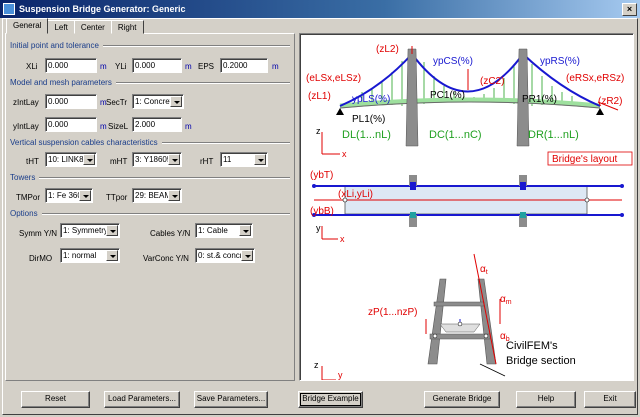 Image resolution: width=640 pixels, height=417 pixels. Describe the element at coordinates (462, 399) in the screenshot. I see `generate-bridge-button: Generate Bridge` at that location.